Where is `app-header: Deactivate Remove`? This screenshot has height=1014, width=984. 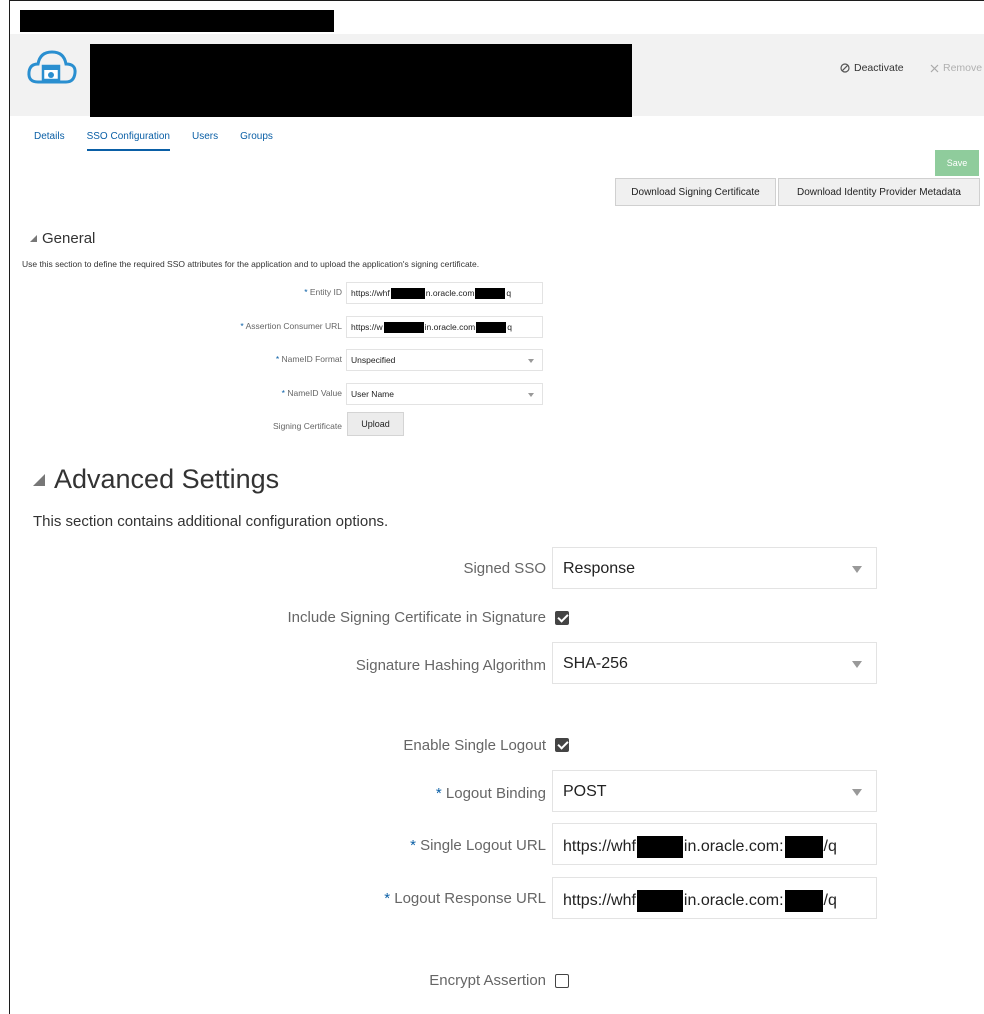
app-header: Deactivate Remove is located at coordinates (497, 75).